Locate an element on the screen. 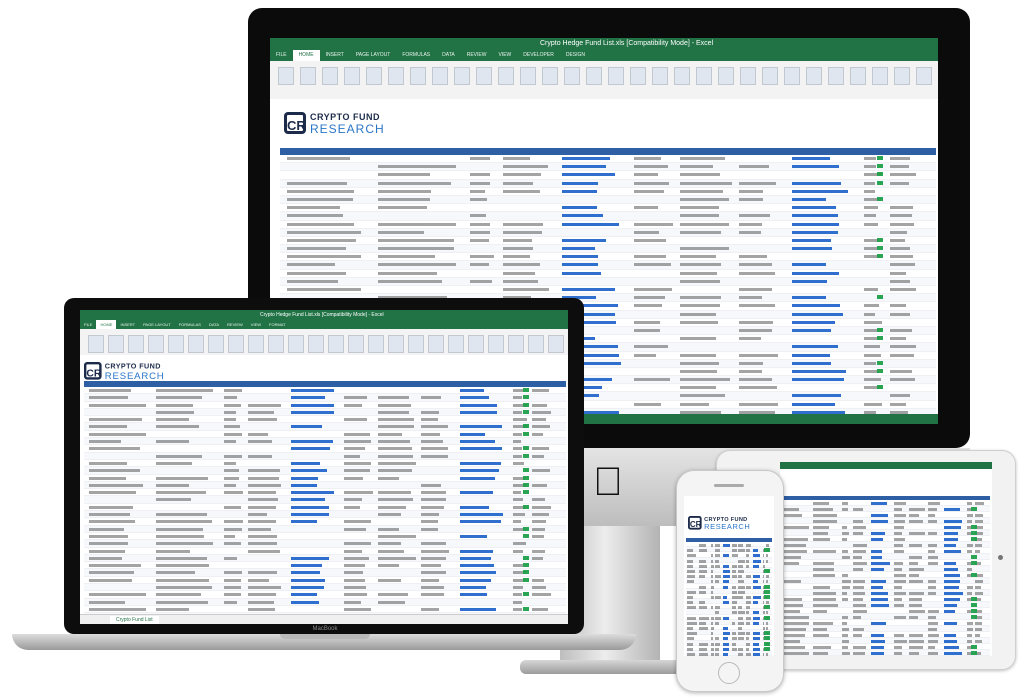 This screenshot has width=1024, height=697. ribbon-tab: DEVELOPER is located at coordinates (538, 55).